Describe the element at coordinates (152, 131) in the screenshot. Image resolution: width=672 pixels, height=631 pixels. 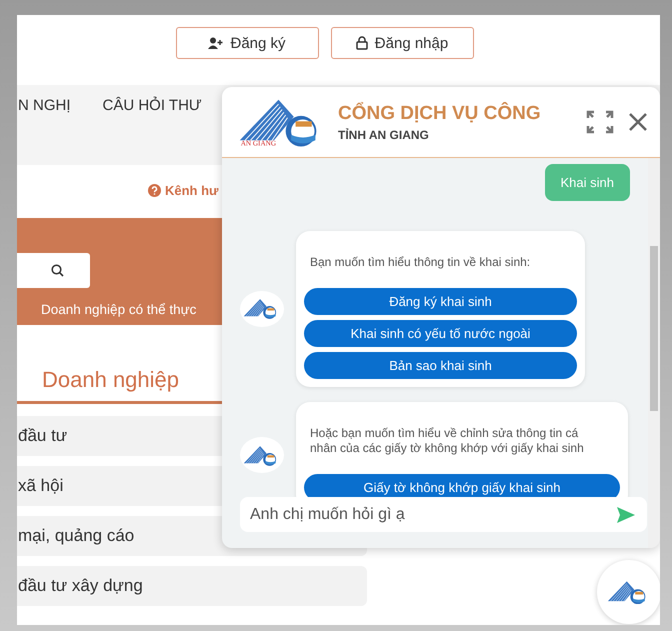
I see `nav-link: CÂU HỎI THƯ` at that location.